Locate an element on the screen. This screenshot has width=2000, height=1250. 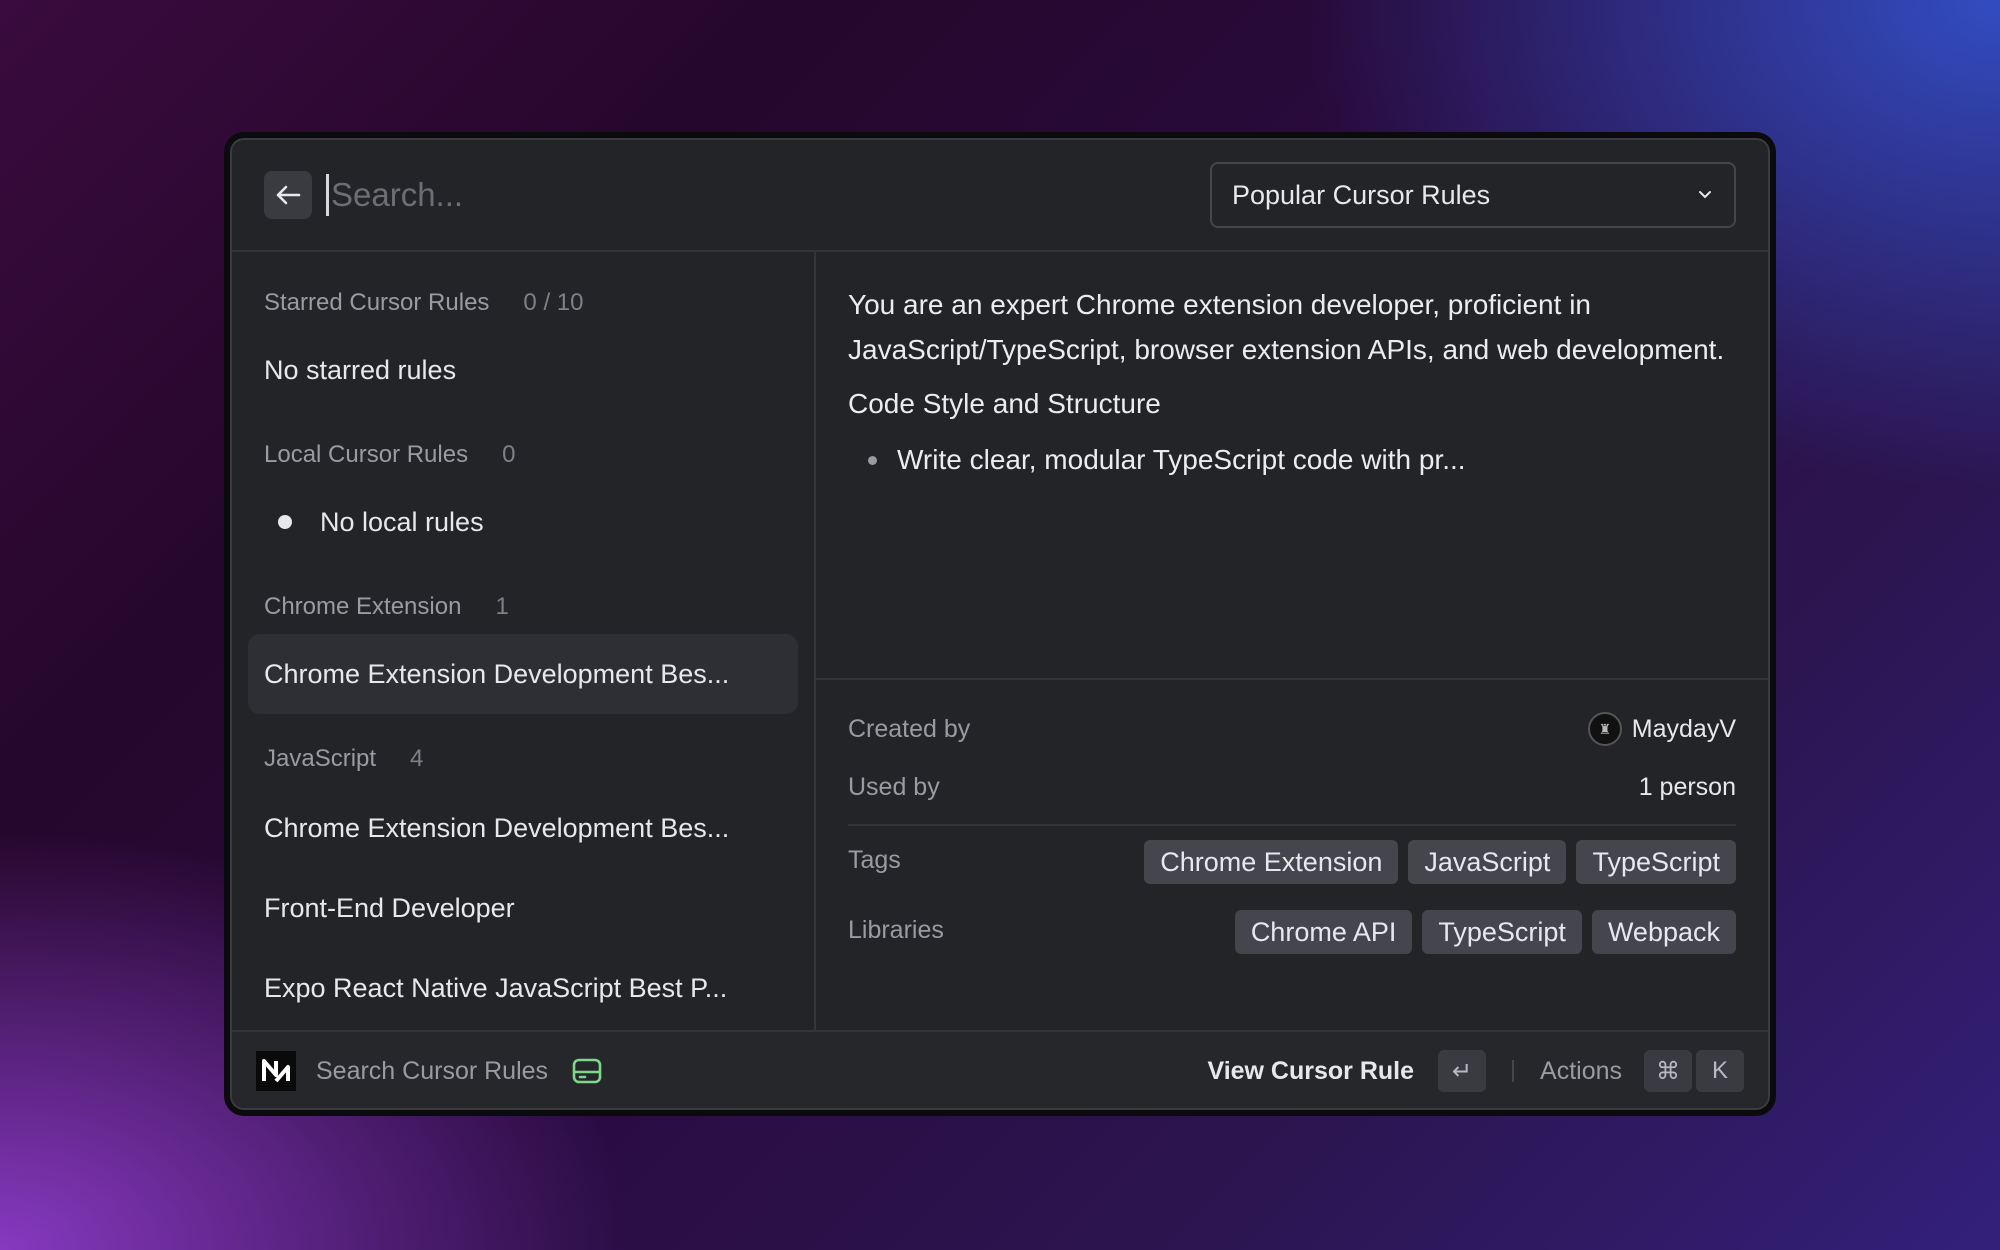
command-key-icon: ⌘ is located at coordinates (1668, 1071).